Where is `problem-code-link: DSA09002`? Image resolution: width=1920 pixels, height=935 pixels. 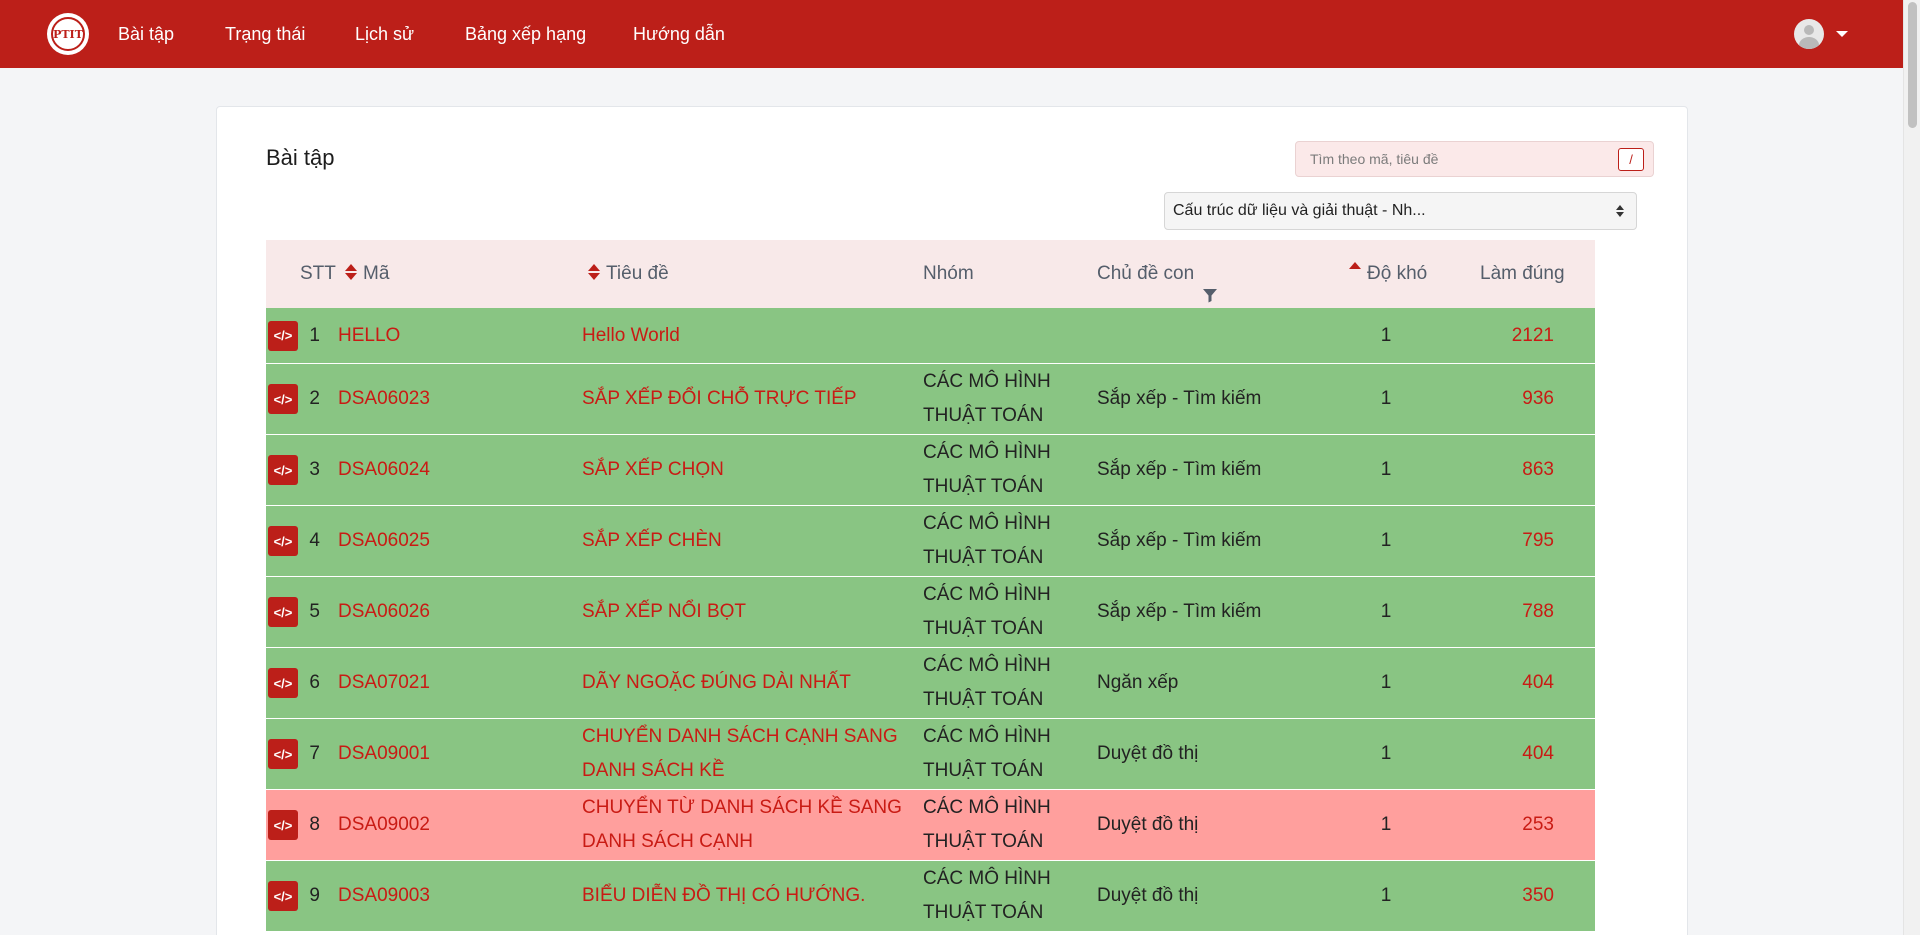 problem-code-link: DSA09002 is located at coordinates (384, 825).